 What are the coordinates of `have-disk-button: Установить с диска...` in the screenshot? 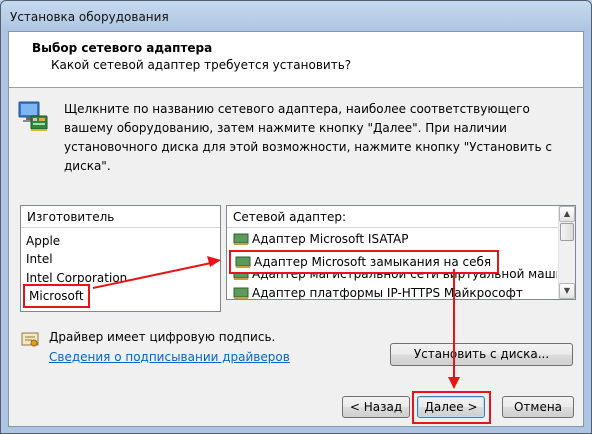 It's located at (481, 354).